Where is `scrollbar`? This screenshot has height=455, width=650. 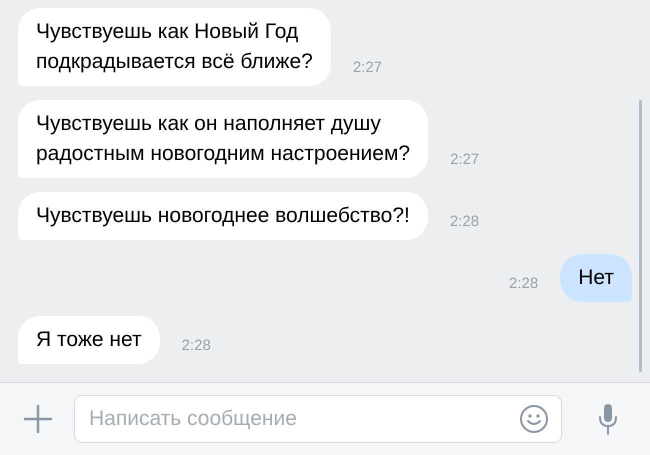
scrollbar is located at coordinates (640, 236).